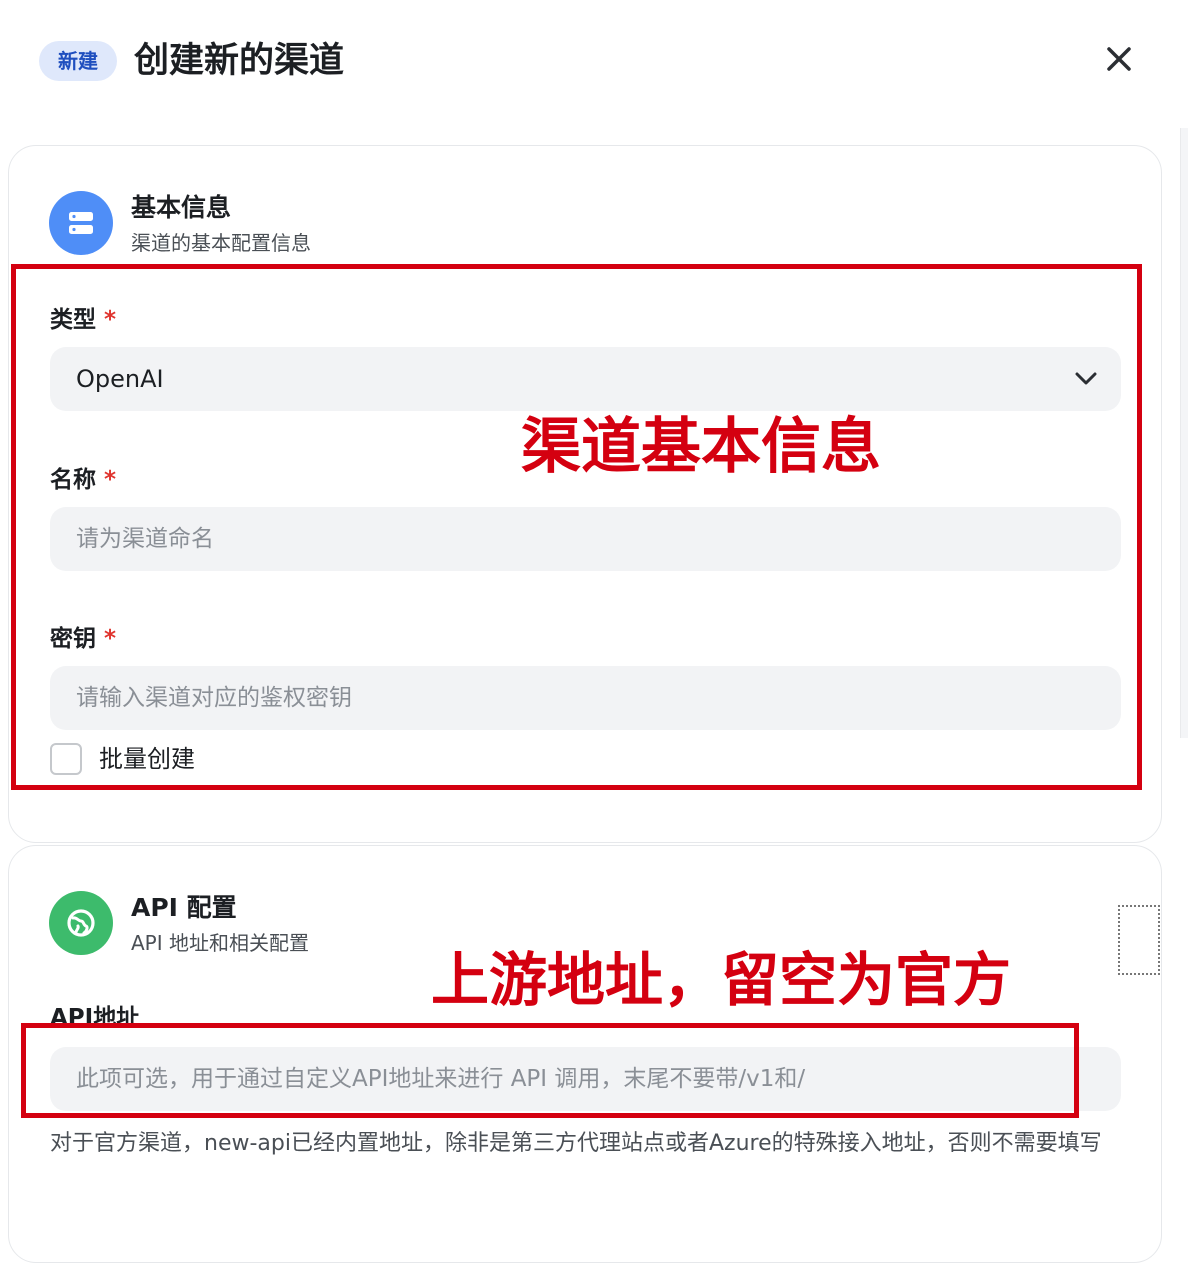 This screenshot has height=1266, width=1188. I want to click on type-select: OpenAI, so click(585, 379).